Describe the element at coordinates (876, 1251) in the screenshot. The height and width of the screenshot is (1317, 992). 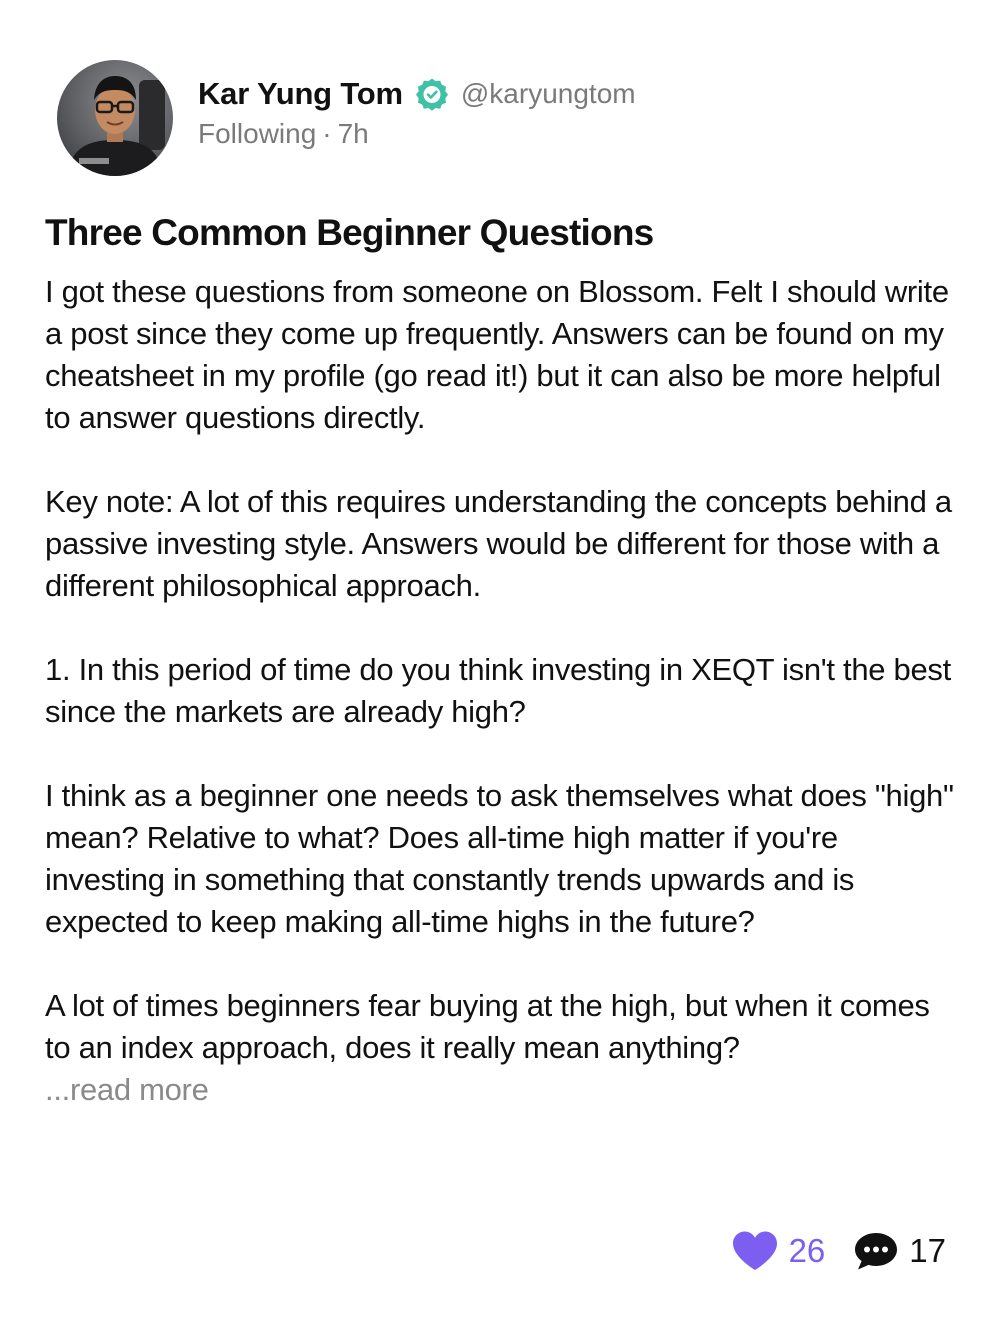
I see `comment-bubble-icon` at that location.